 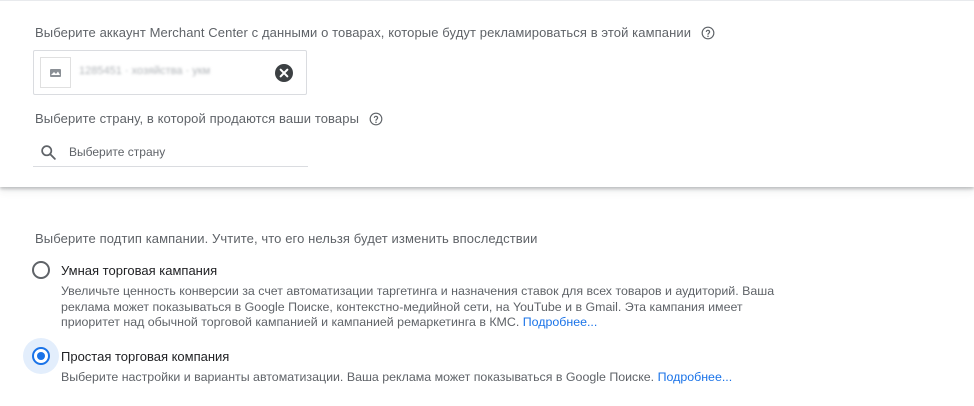 I want to click on country-search-field, so click(x=170, y=153).